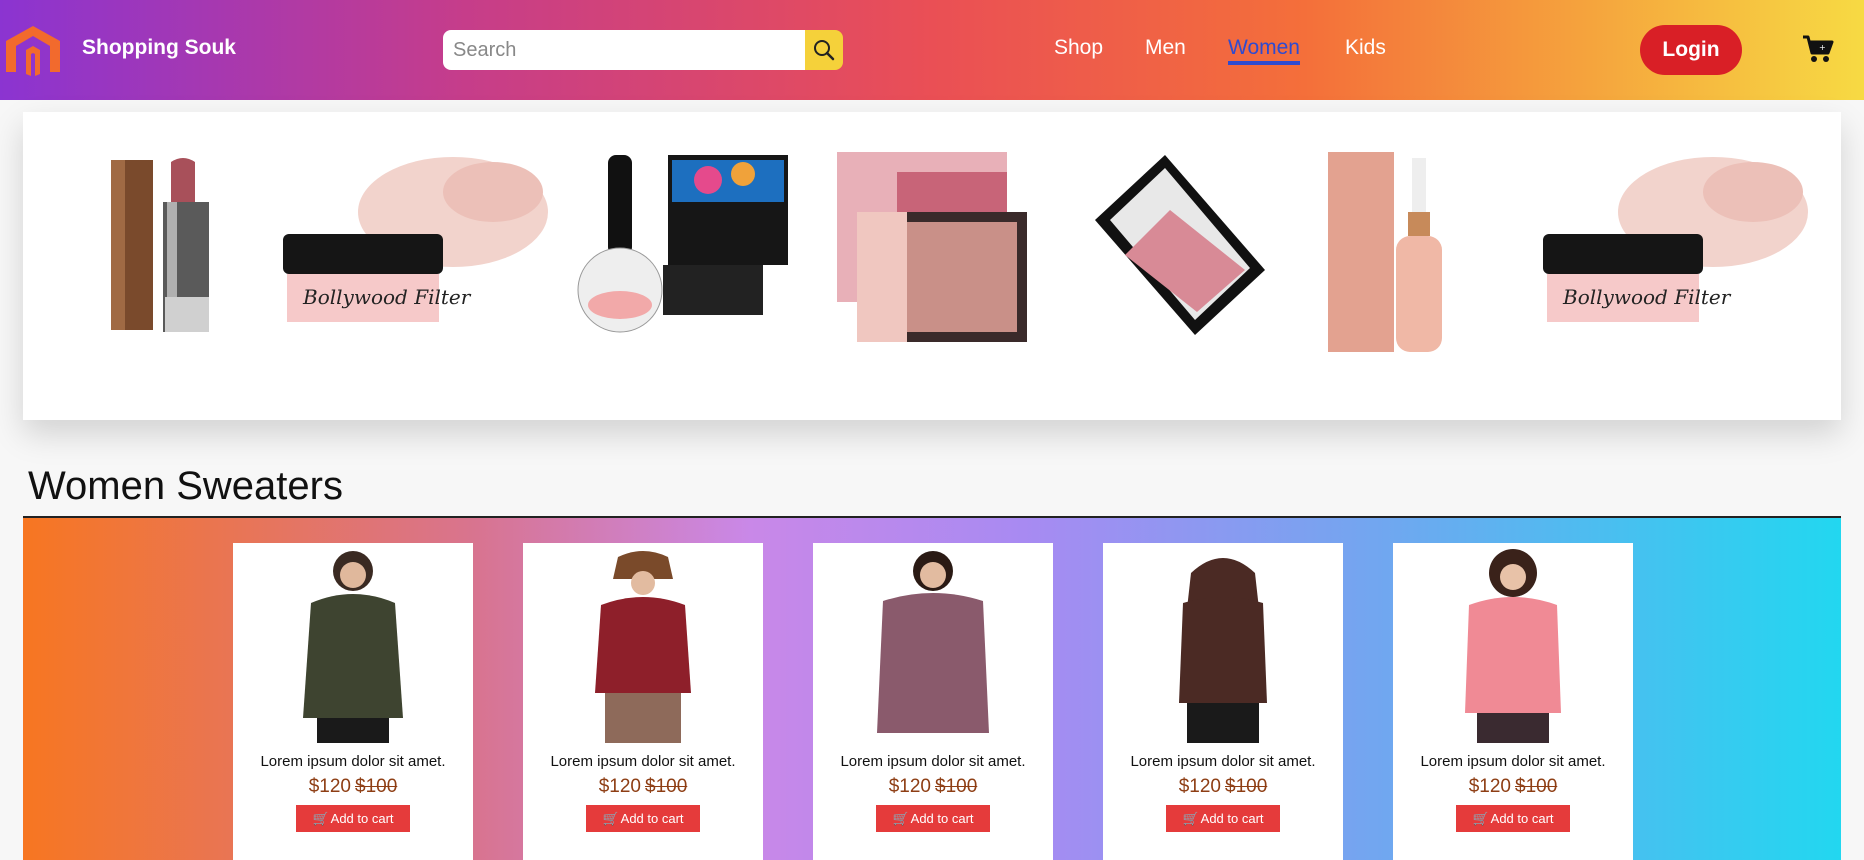 The image size is (1864, 860). What do you see at coordinates (33, 50) in the screenshot?
I see `magento-logo-icon` at bounding box center [33, 50].